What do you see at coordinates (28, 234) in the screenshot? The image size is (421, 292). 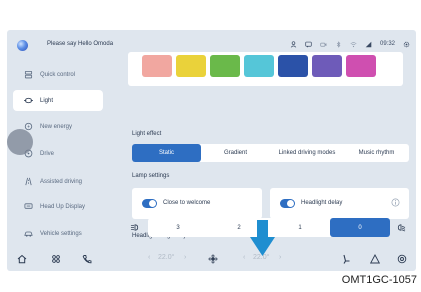 I see `vehicle-settings-icon` at bounding box center [28, 234].